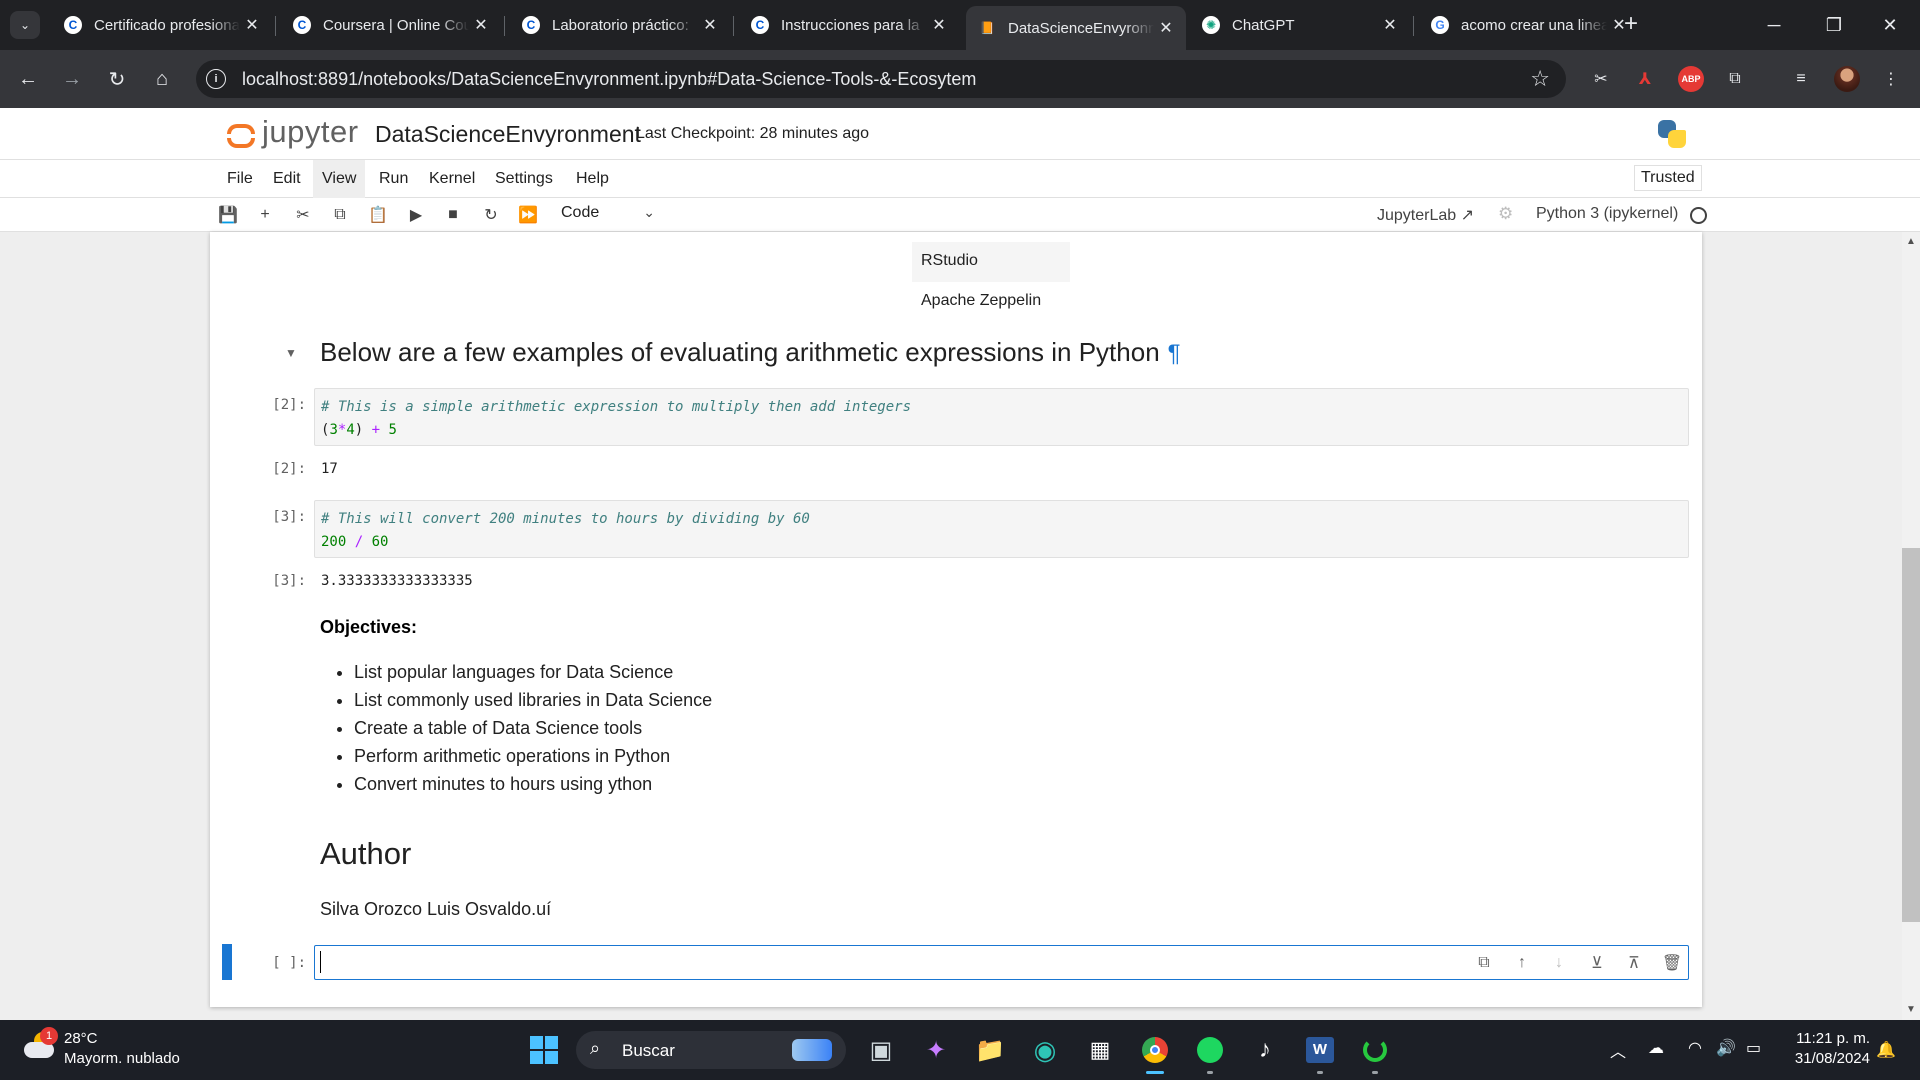 The width and height of the screenshot is (1920, 1080). What do you see at coordinates (1601, 79) in the screenshot?
I see `extension-icon: ✂` at bounding box center [1601, 79].